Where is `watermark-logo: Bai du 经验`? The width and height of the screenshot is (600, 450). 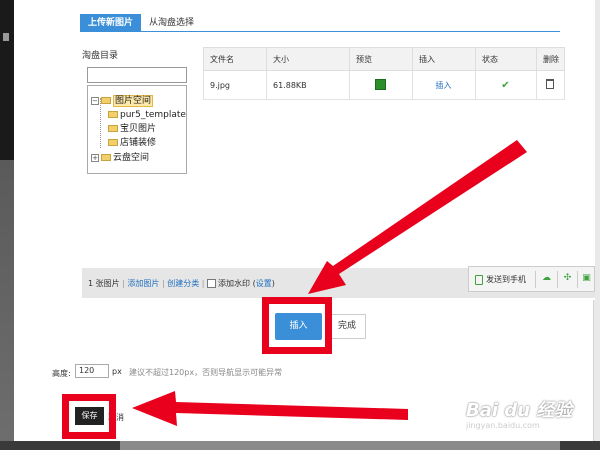
watermark-logo: Bai du 经验 is located at coordinates (519, 410).